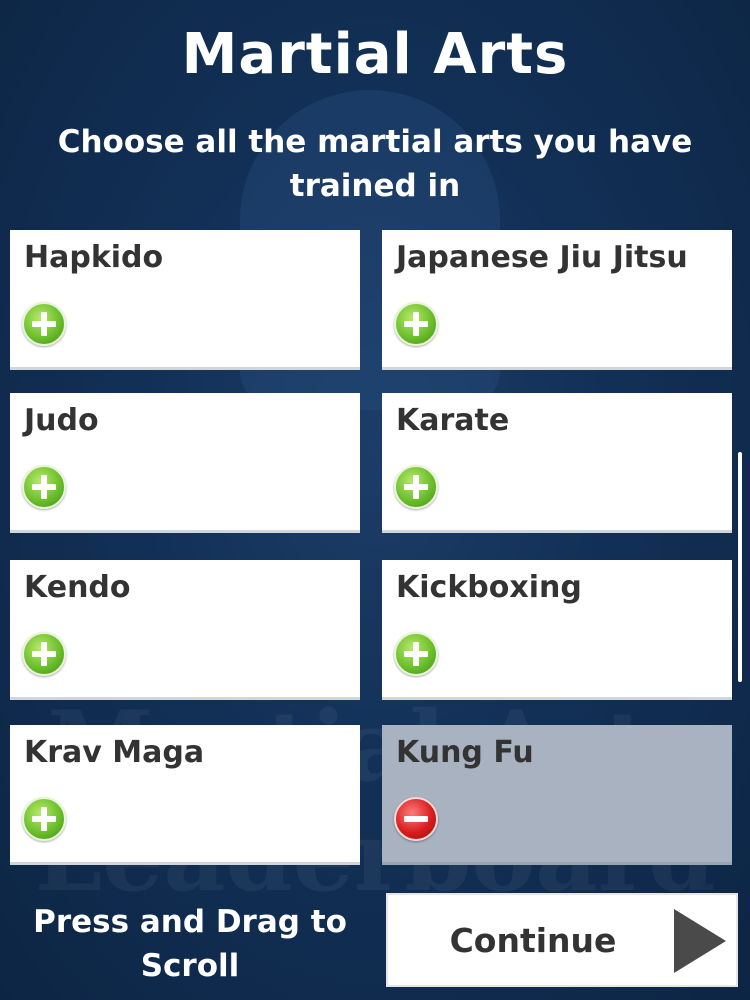 This screenshot has height=1000, width=750. What do you see at coordinates (190, 944) in the screenshot?
I see `scroll-hint: Press and Drag to Scroll` at bounding box center [190, 944].